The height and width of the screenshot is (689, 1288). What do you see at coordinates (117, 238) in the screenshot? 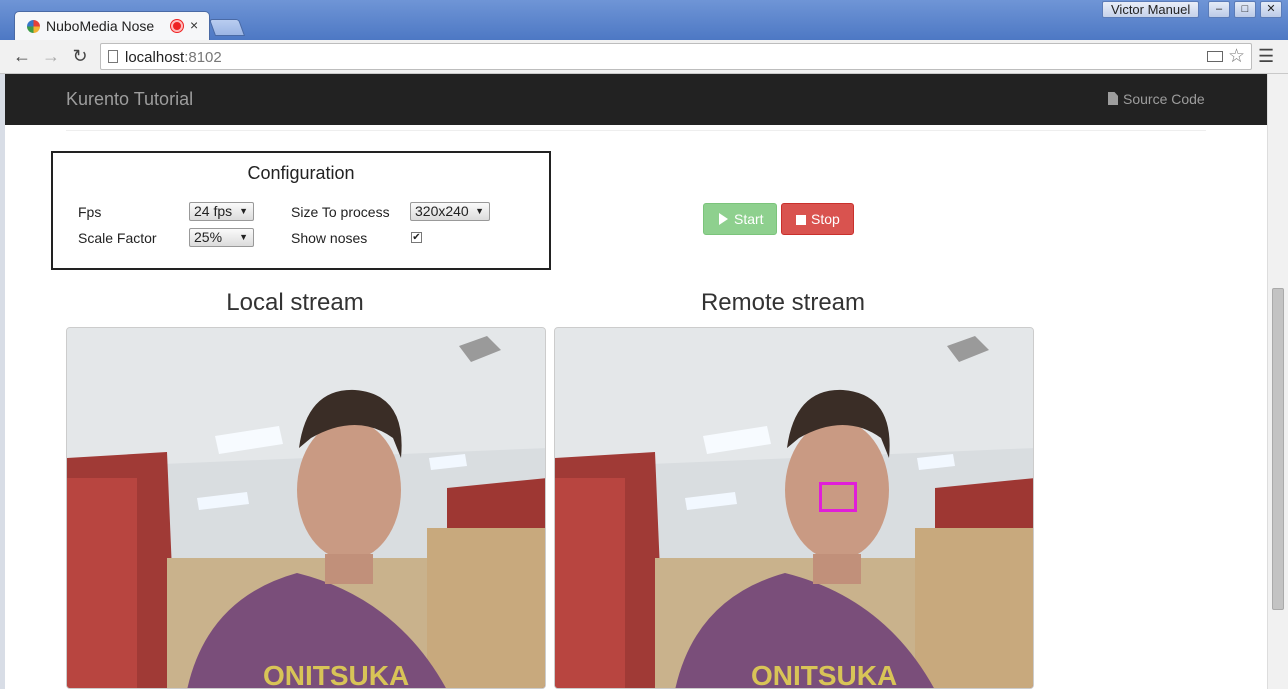
I see `scale-factor-label: Scale Factor` at bounding box center [117, 238].